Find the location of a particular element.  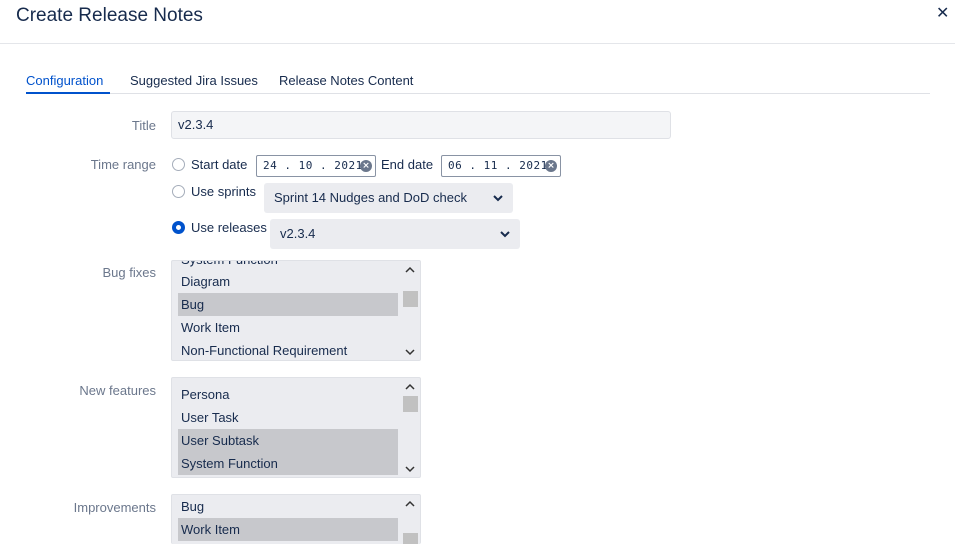

release-select-value: v2.3.4 is located at coordinates (298, 233).